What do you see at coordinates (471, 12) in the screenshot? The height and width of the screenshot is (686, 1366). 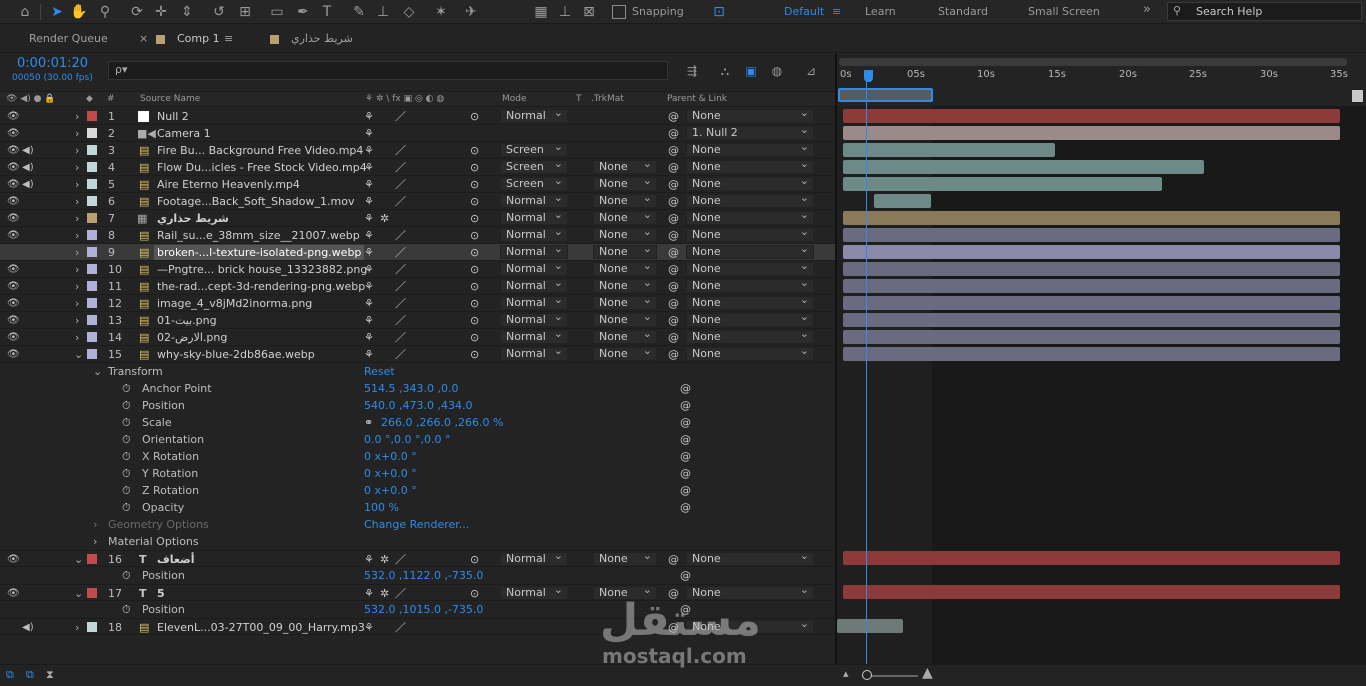 I see `puppet-pin-icon: ✈` at bounding box center [471, 12].